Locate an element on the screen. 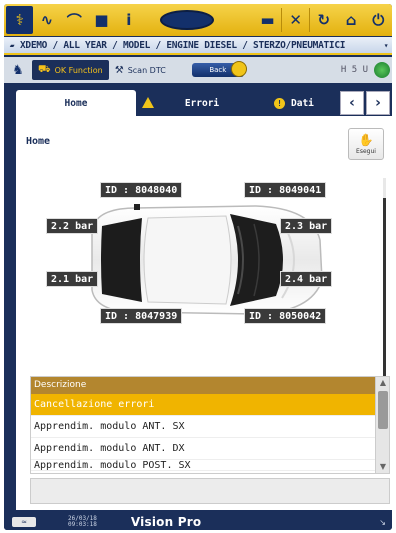  back-label: Back is located at coordinates (218, 70).